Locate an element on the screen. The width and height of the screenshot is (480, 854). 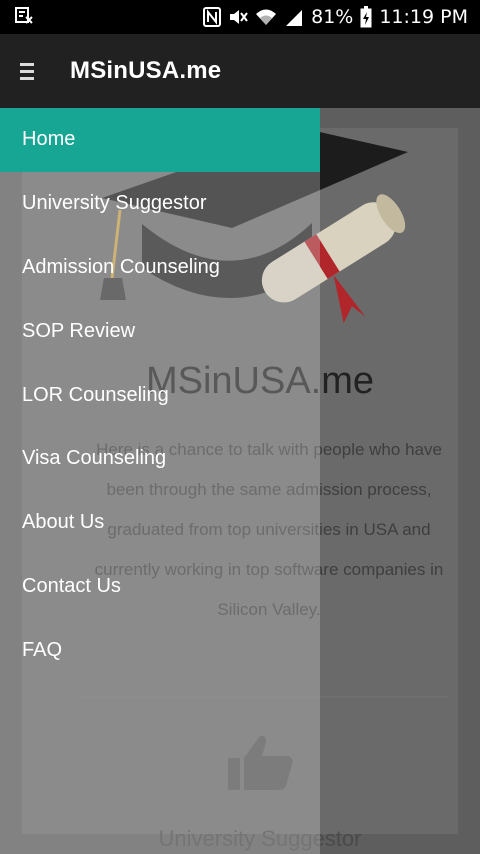
drawer-item-lor-counseling: LOR Counseling is located at coordinates (160, 395).